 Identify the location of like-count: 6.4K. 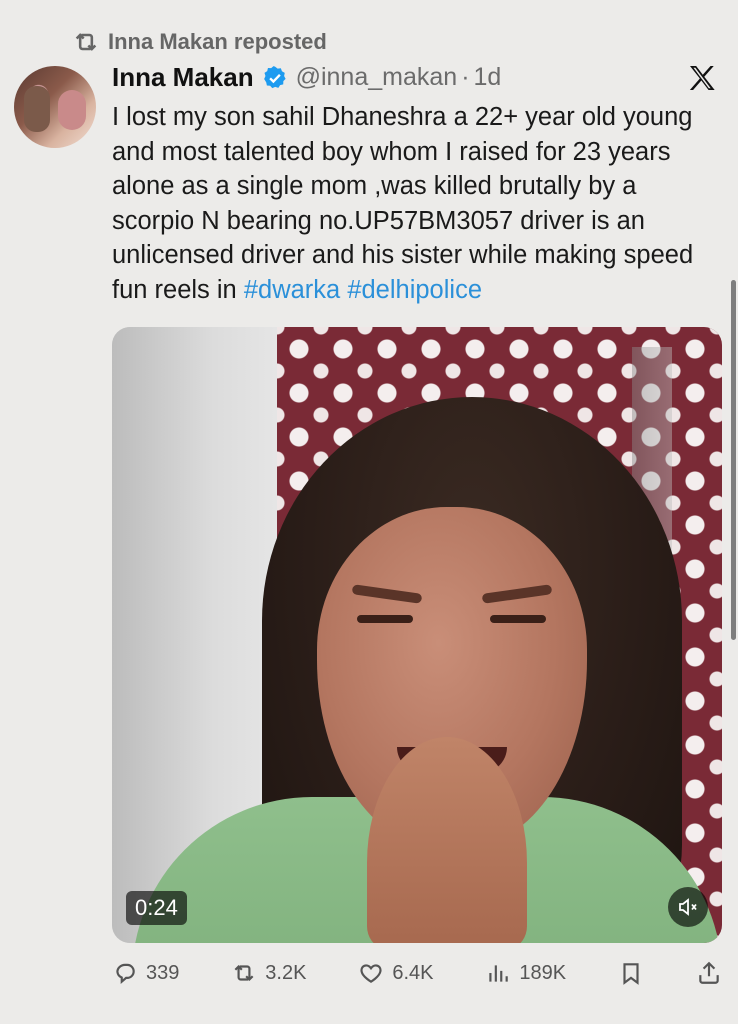
(413, 972).